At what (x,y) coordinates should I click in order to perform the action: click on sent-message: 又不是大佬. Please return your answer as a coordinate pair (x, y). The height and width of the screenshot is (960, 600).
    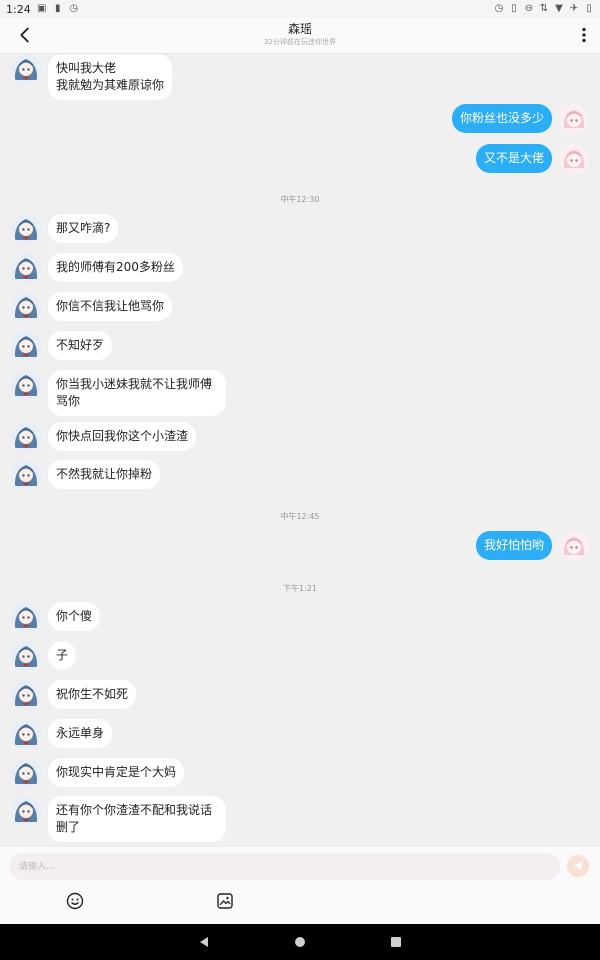
    Looking at the image, I should click on (532, 159).